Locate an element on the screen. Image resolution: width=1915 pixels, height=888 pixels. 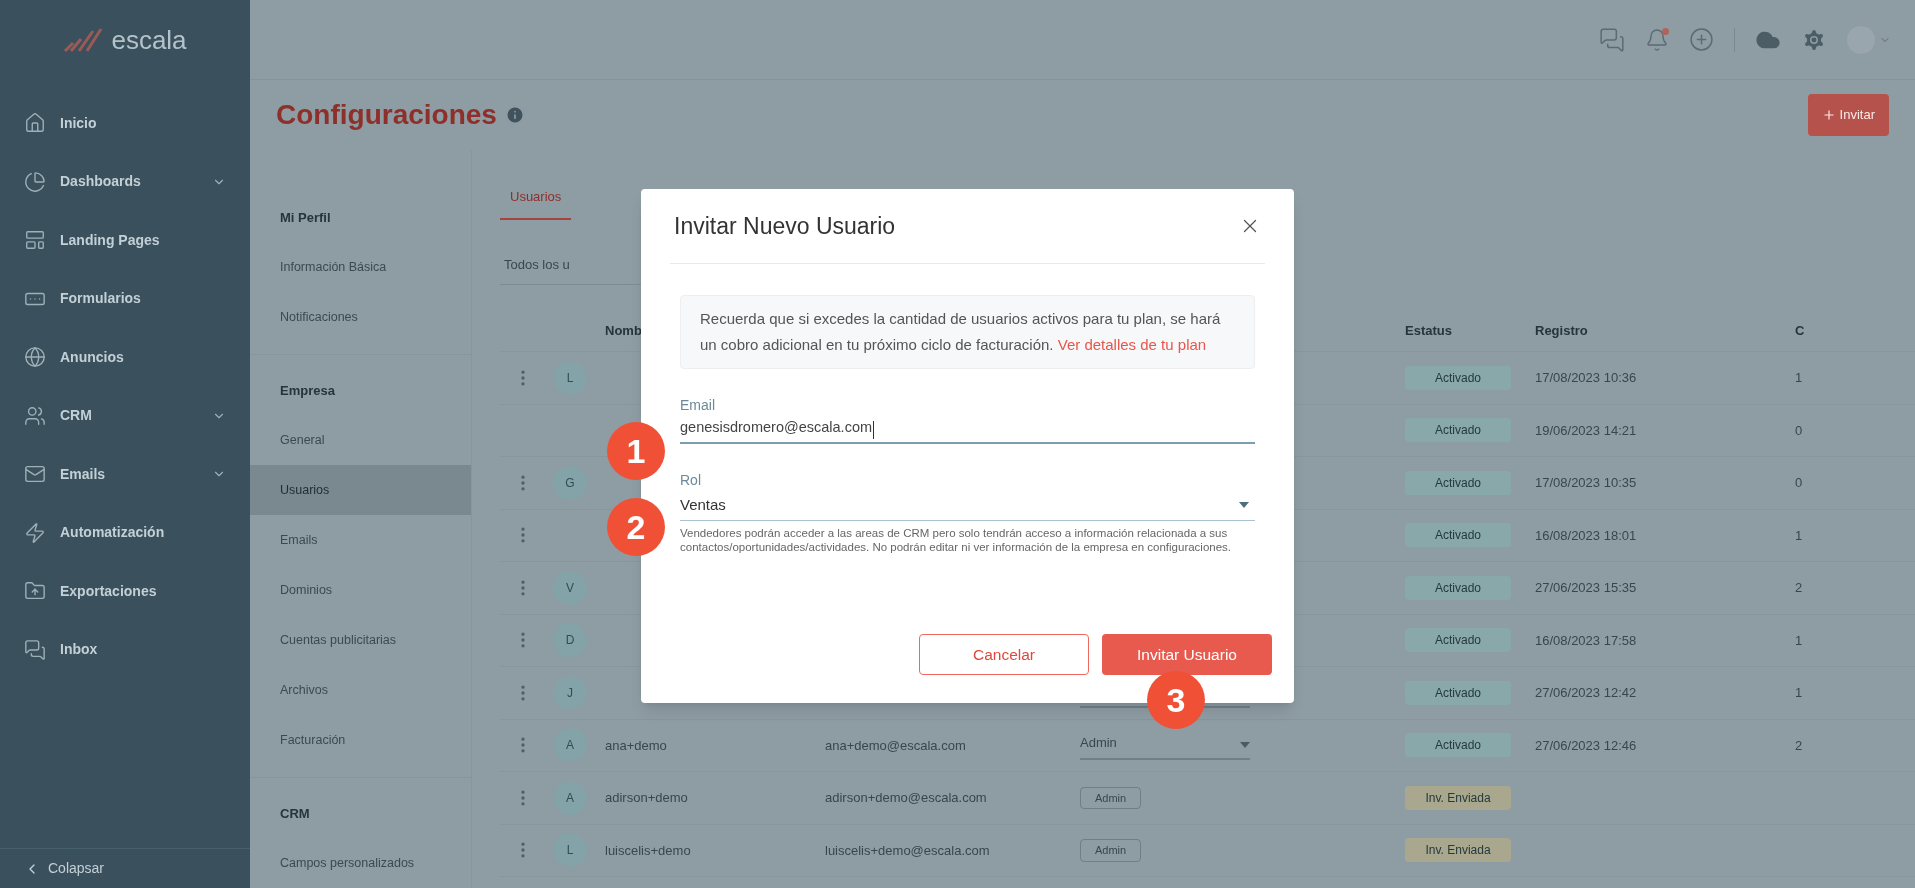
user-email: ana+demo@escala.com is located at coordinates (895, 745).